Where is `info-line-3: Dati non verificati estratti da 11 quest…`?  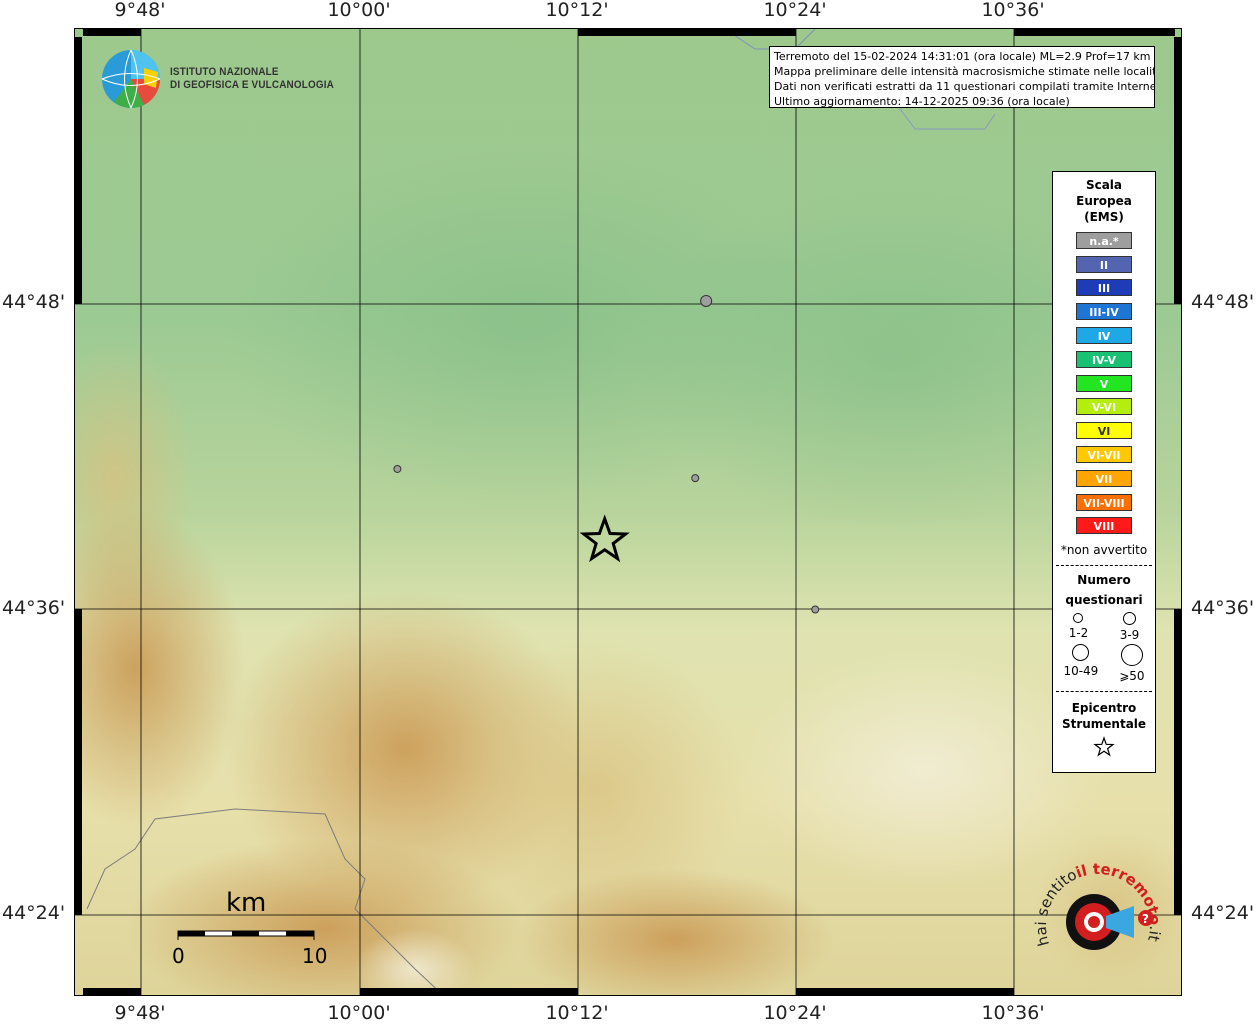
info-line-3: Dati non verificati estratti da 11 quest… is located at coordinates (964, 86).